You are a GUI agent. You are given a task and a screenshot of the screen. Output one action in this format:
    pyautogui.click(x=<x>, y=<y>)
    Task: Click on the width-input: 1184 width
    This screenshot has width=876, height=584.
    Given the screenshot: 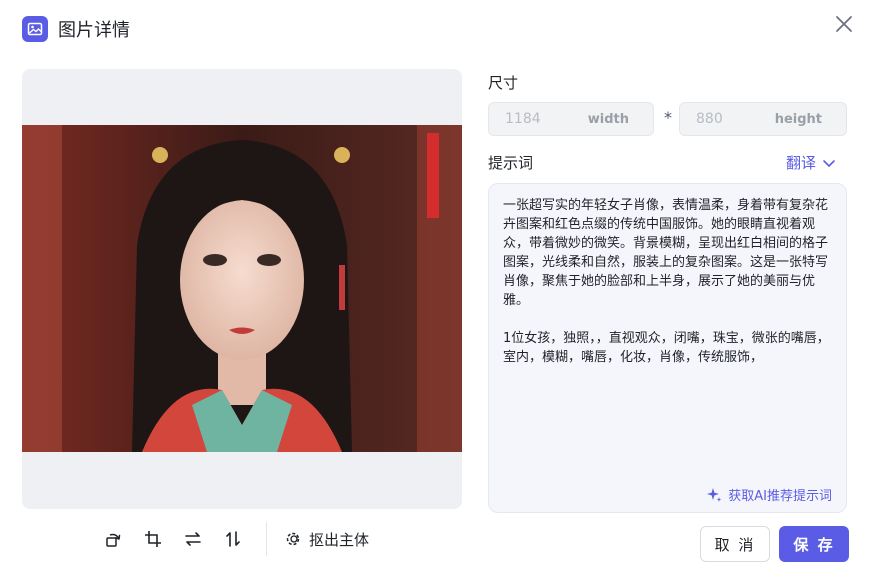 What is the action you would take?
    pyautogui.click(x=571, y=119)
    